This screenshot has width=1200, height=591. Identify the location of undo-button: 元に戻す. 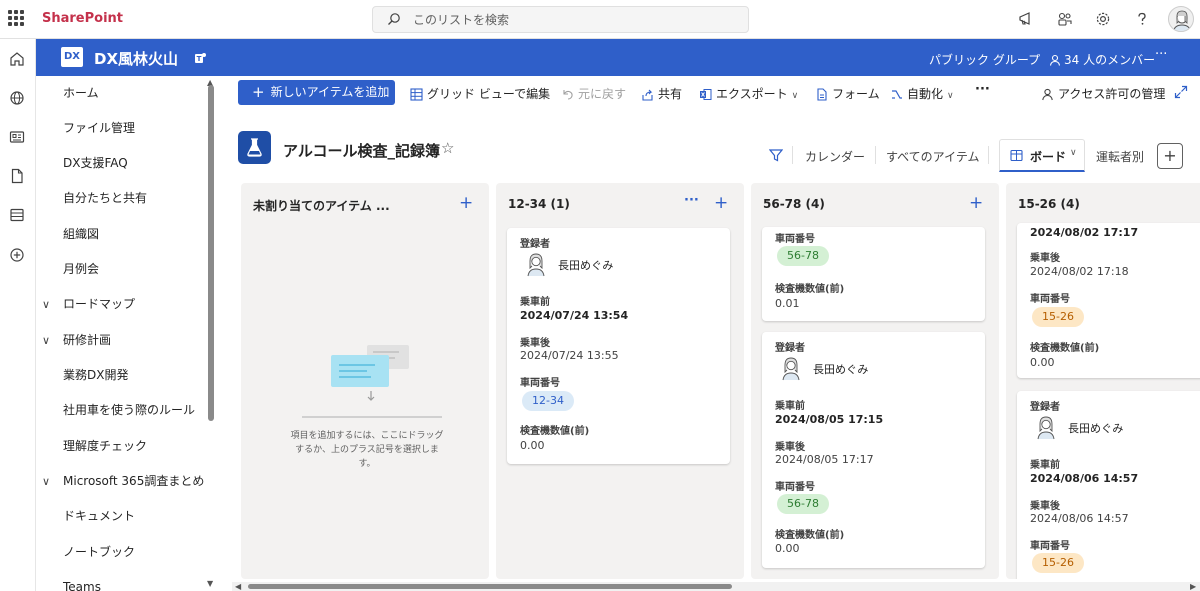
(593, 93).